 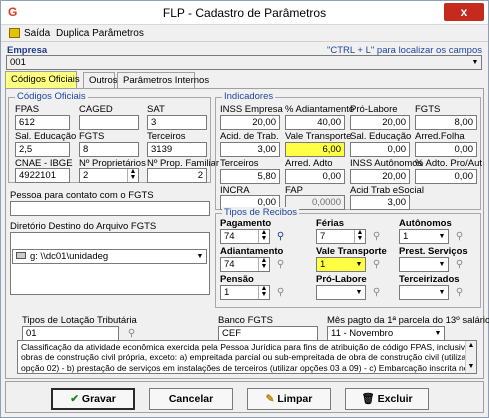 I want to click on pro-labore-select: ▼, so click(x=341, y=292).